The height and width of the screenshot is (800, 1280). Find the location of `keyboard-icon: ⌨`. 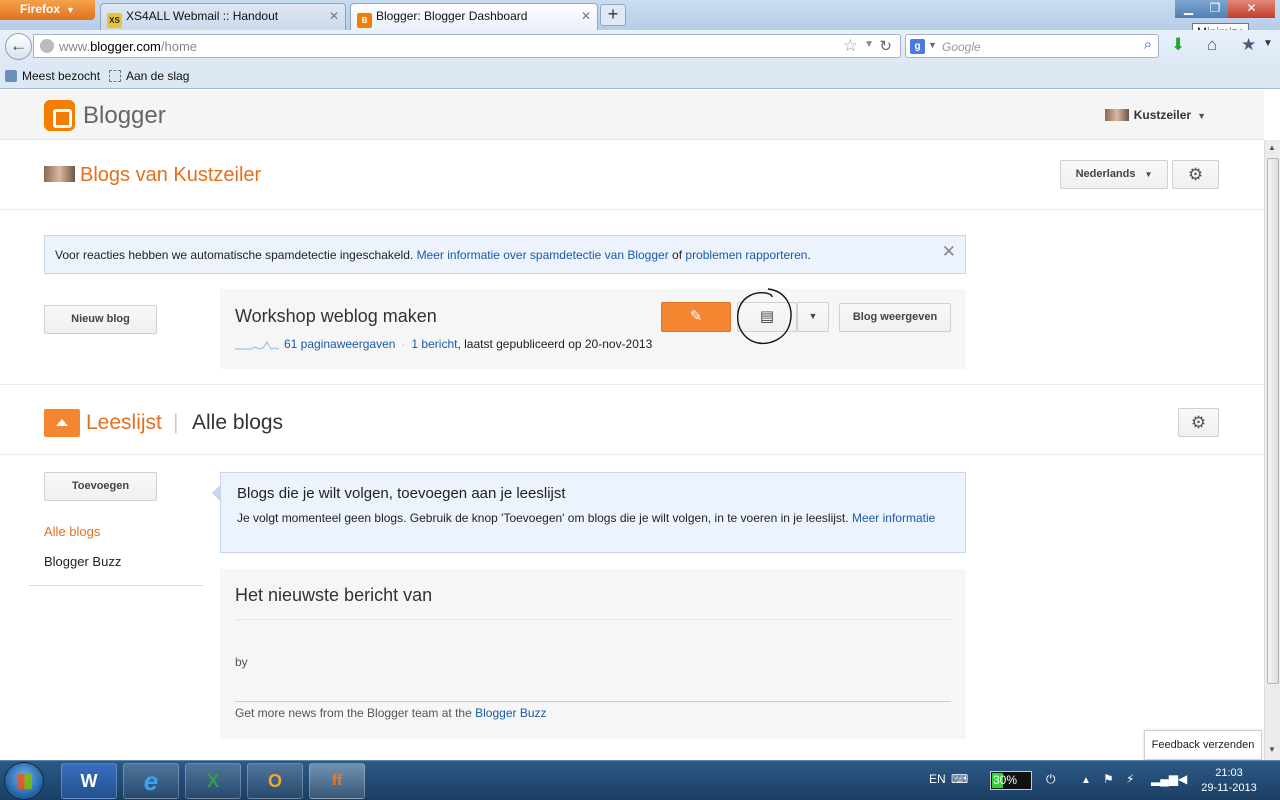

keyboard-icon: ⌨ is located at coordinates (959, 779).